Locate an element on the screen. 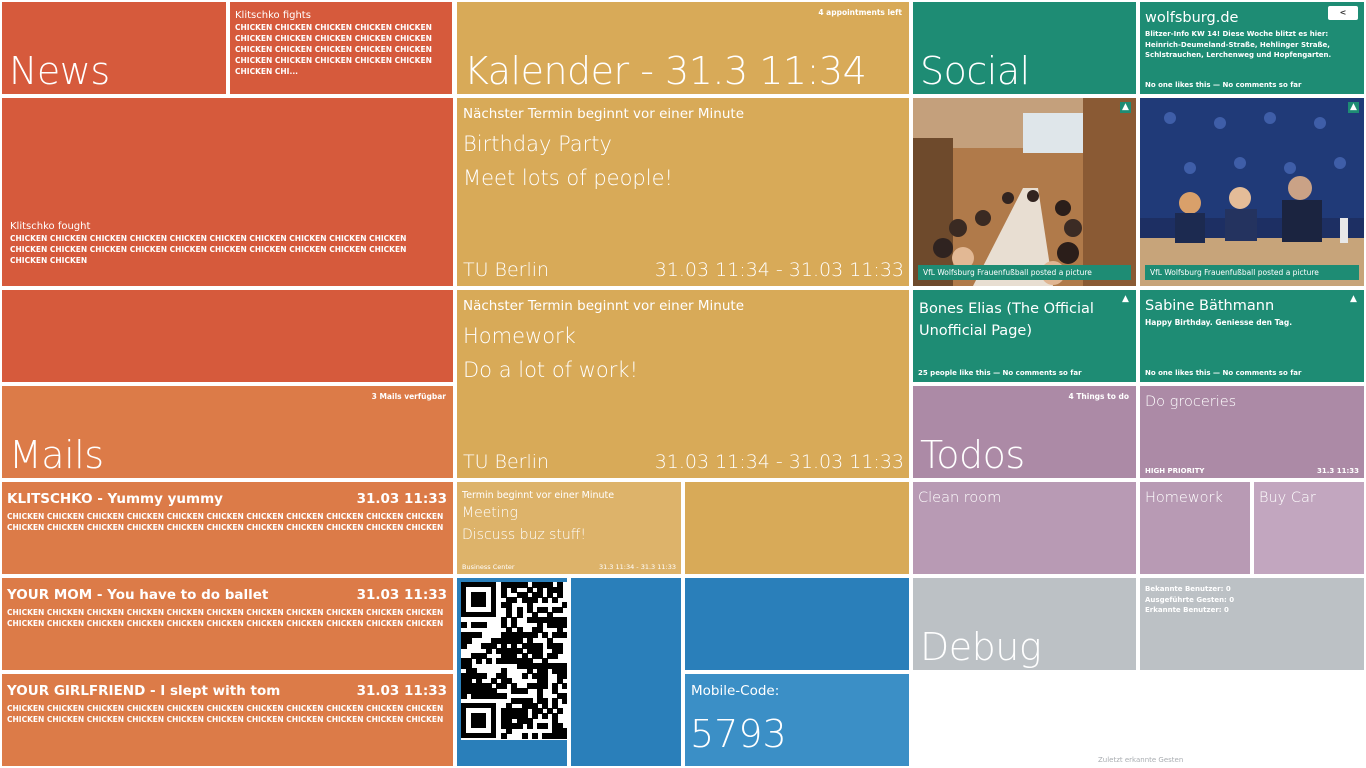 The image size is (1366, 768). mails-tile: 3 Mails verfügbar Mails is located at coordinates (227, 432).